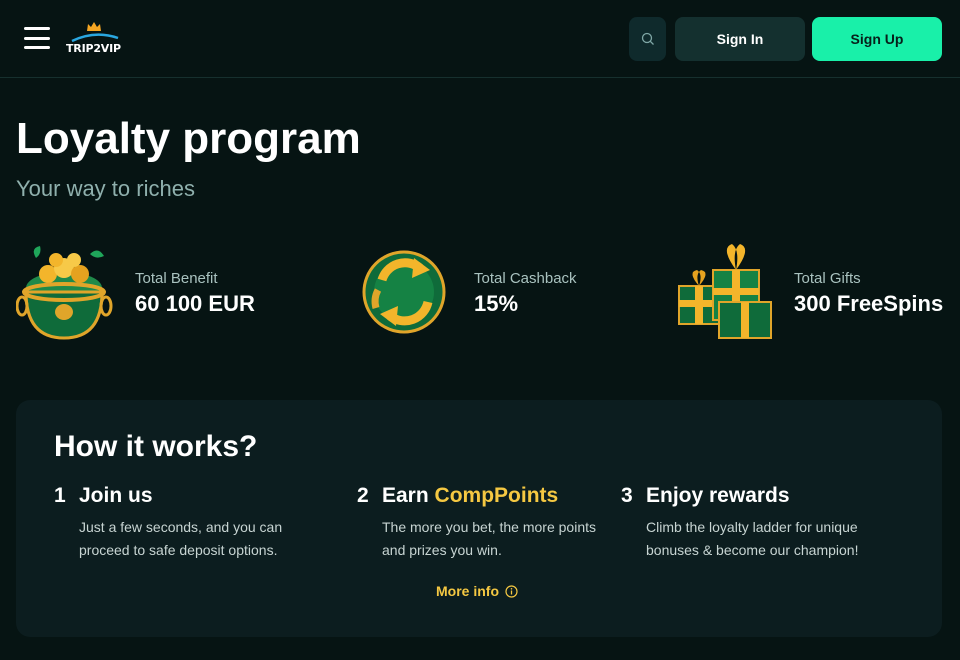 Image resolution: width=960 pixels, height=660 pixels. Describe the element at coordinates (827, 278) in the screenshot. I see `stat-label: Total Gifts` at that location.